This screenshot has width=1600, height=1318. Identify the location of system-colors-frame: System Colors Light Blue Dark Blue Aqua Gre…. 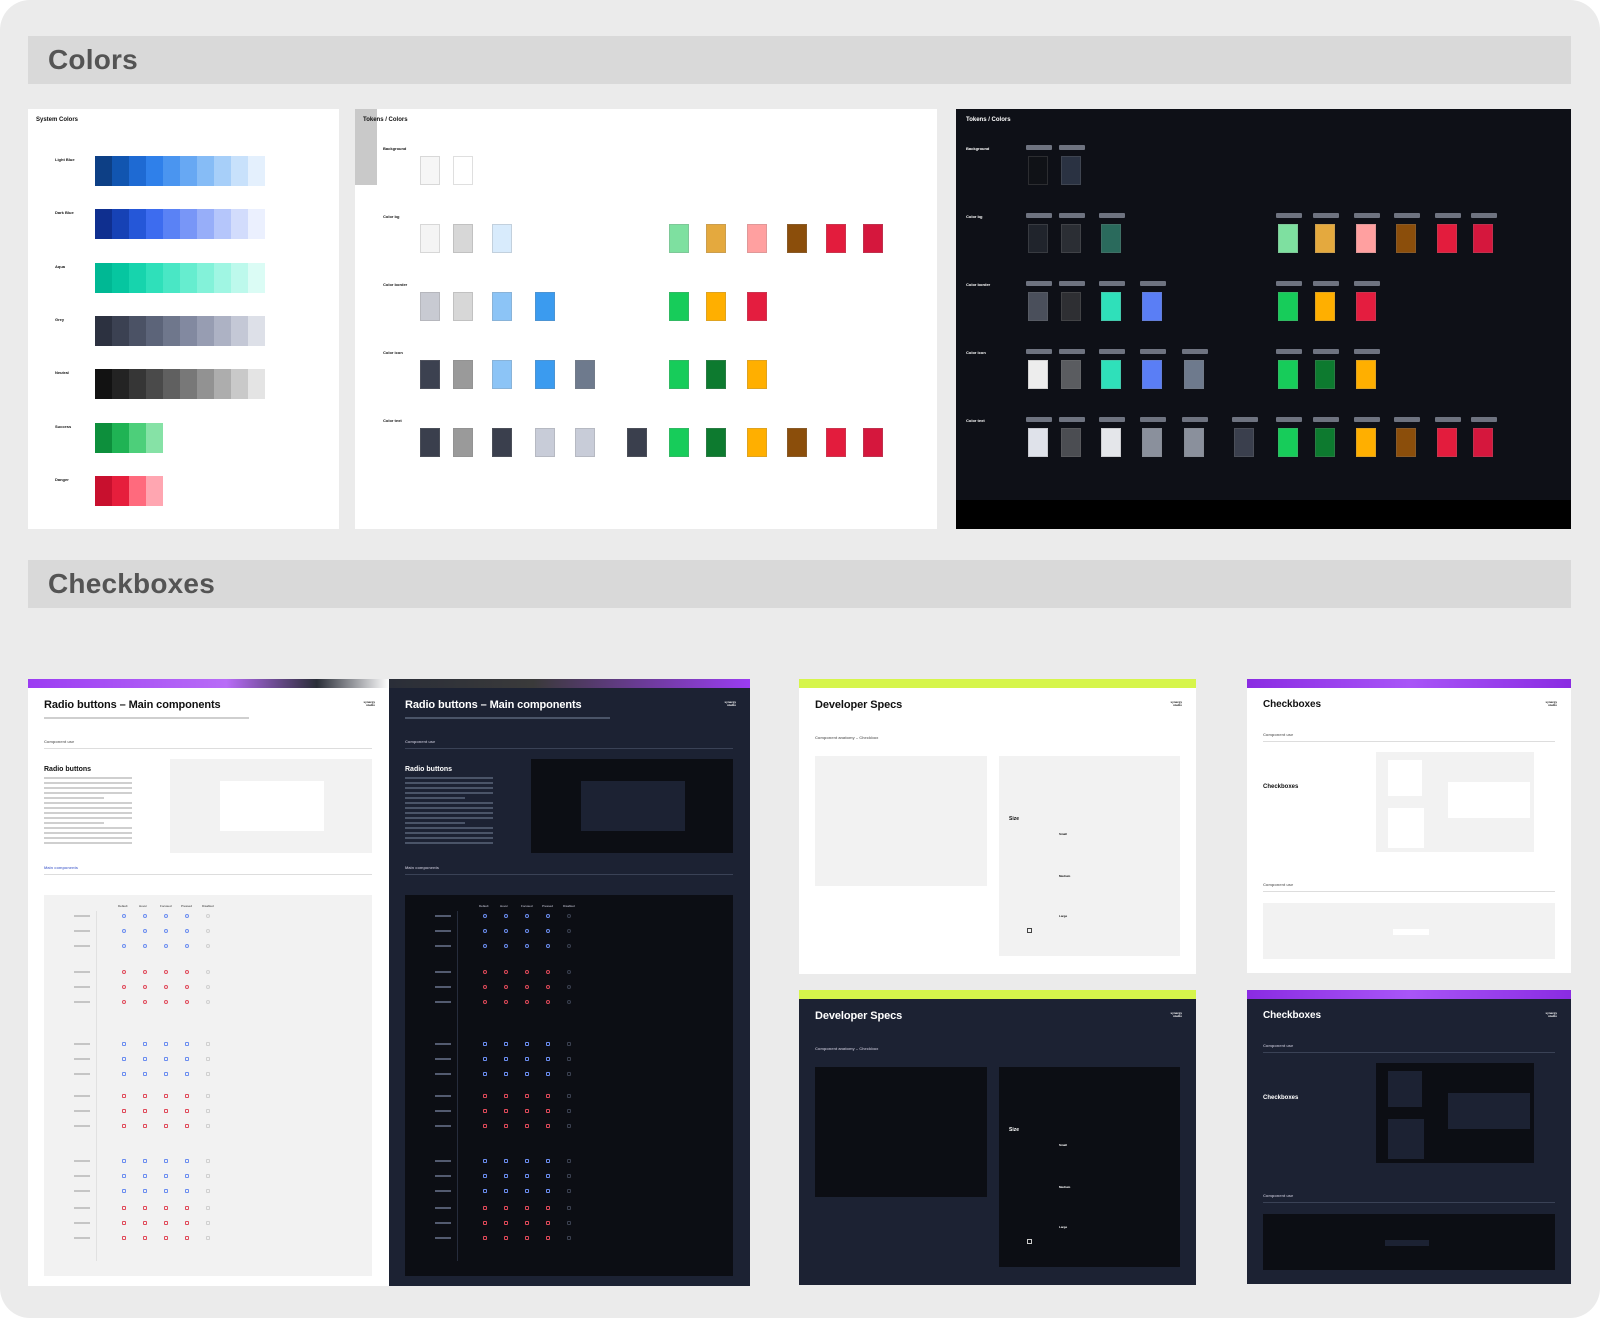
(183, 319).